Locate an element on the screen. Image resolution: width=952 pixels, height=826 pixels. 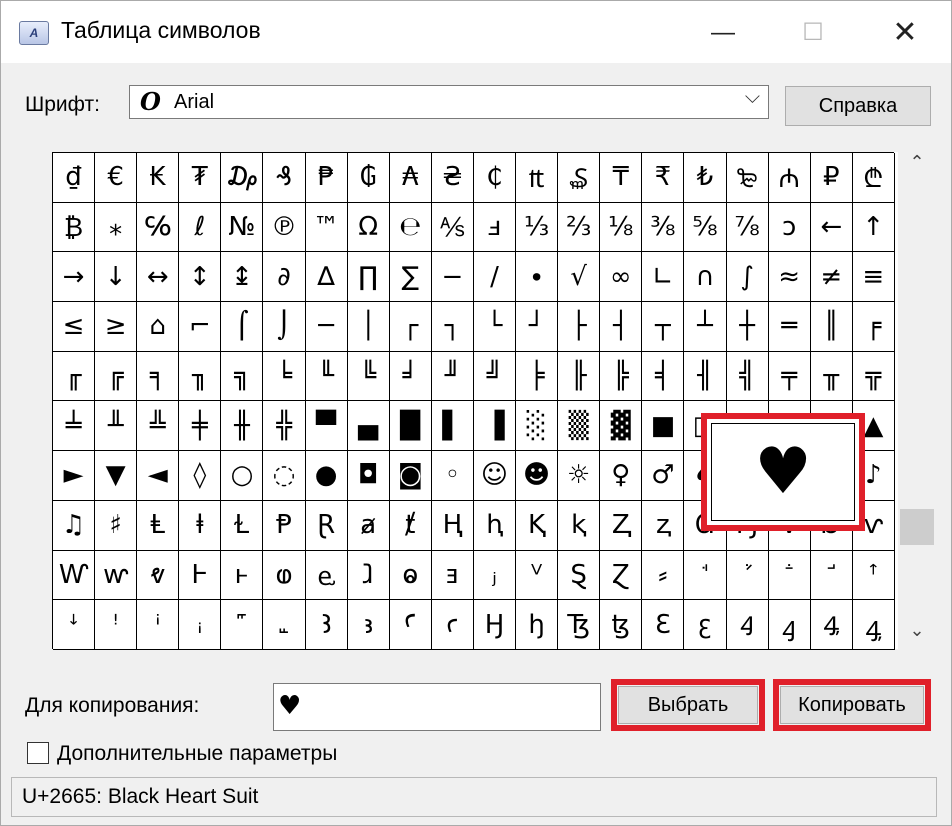
character-cell: ℓ is located at coordinates (200, 227).